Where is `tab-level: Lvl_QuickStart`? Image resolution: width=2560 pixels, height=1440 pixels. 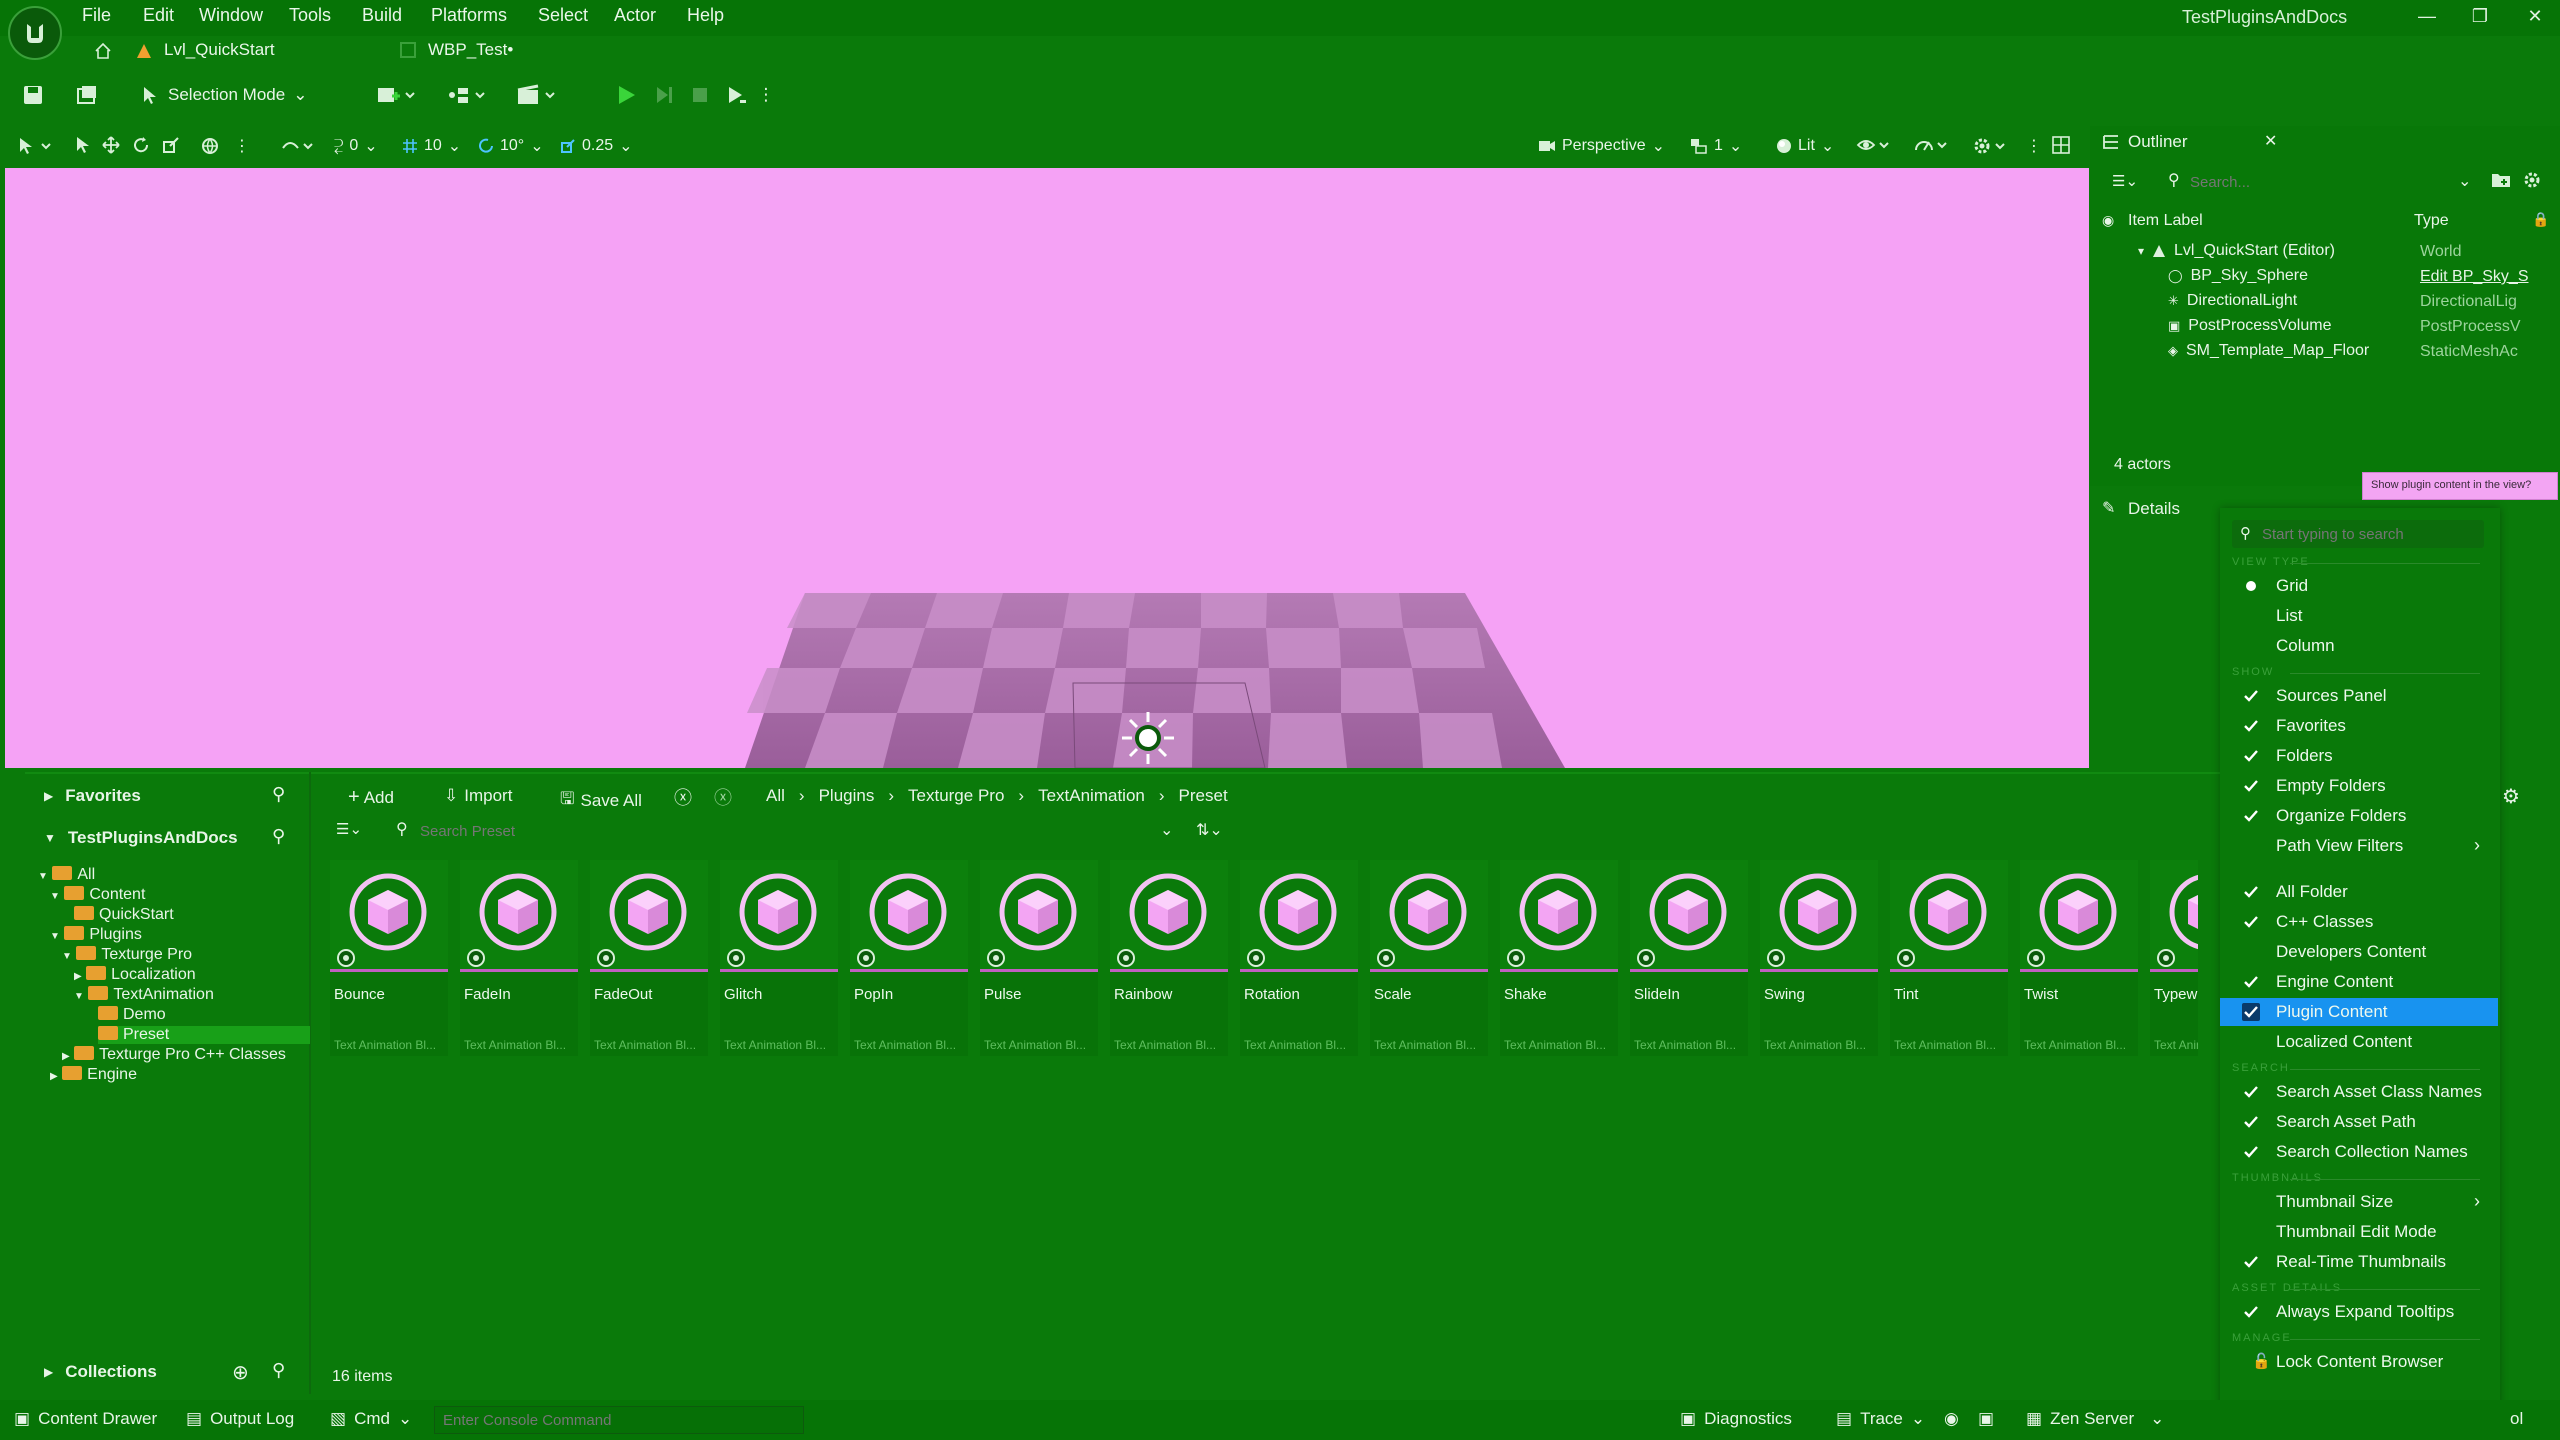 tab-level: Lvl_QuickStart is located at coordinates (219, 50).